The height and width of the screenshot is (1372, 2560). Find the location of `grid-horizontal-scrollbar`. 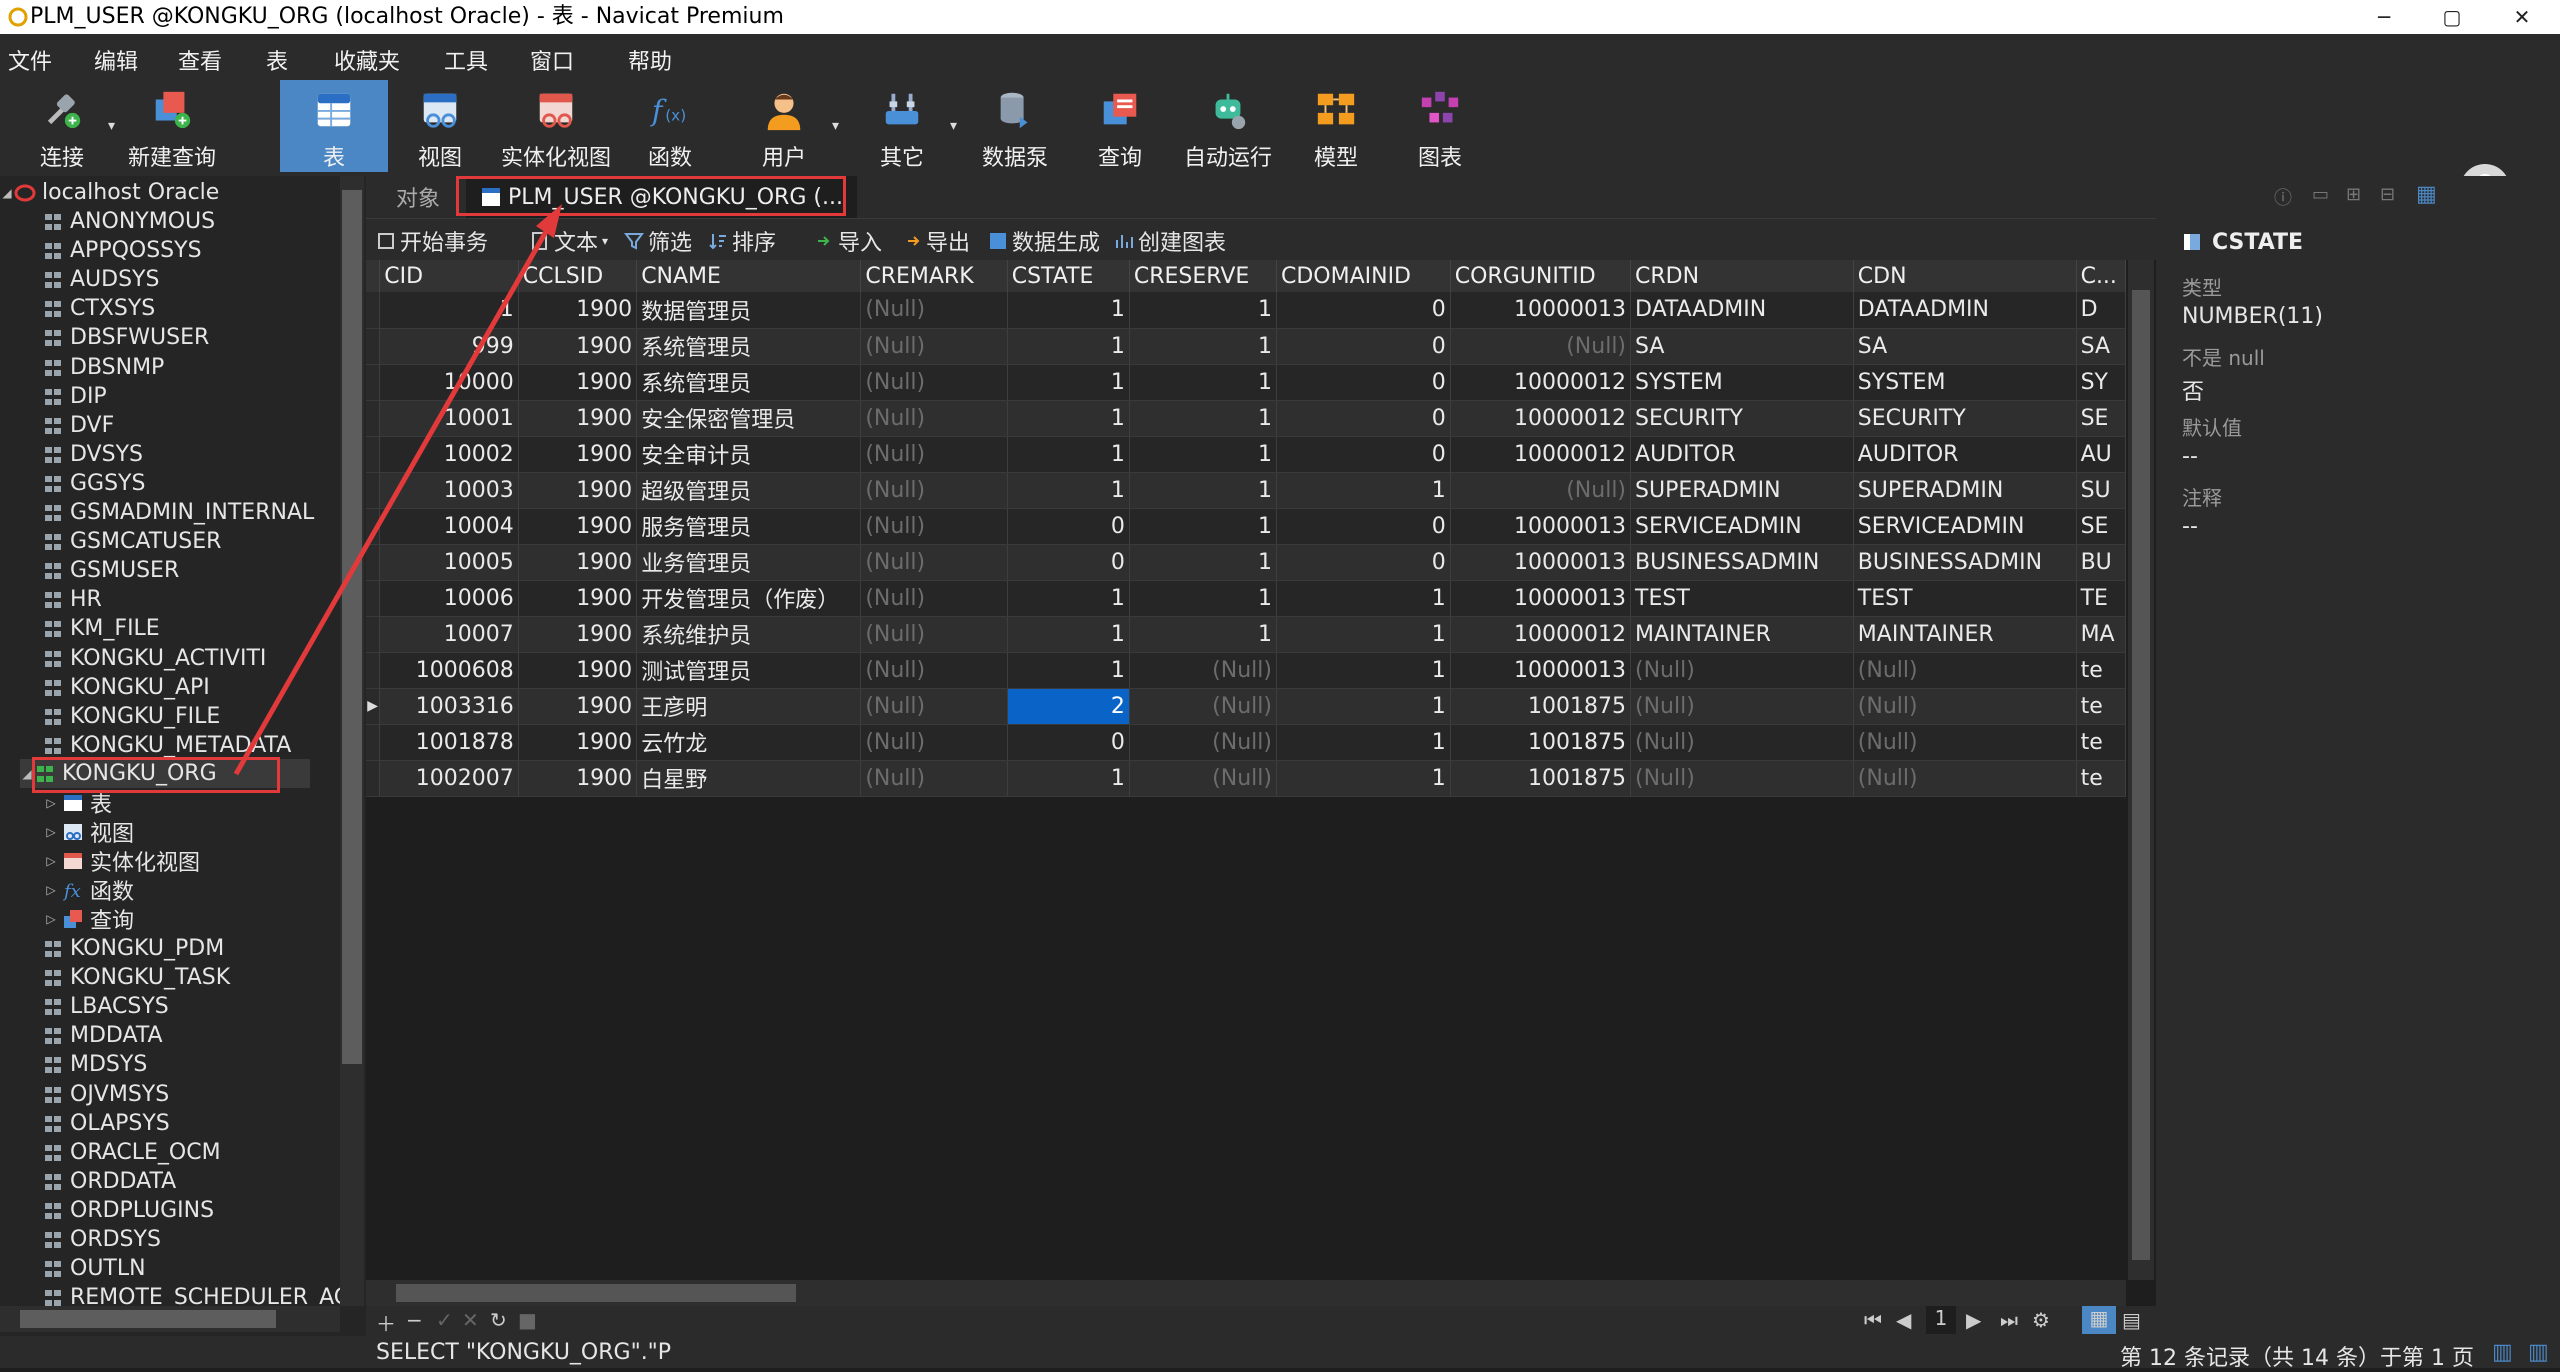

grid-horizontal-scrollbar is located at coordinates (1246, 1293).